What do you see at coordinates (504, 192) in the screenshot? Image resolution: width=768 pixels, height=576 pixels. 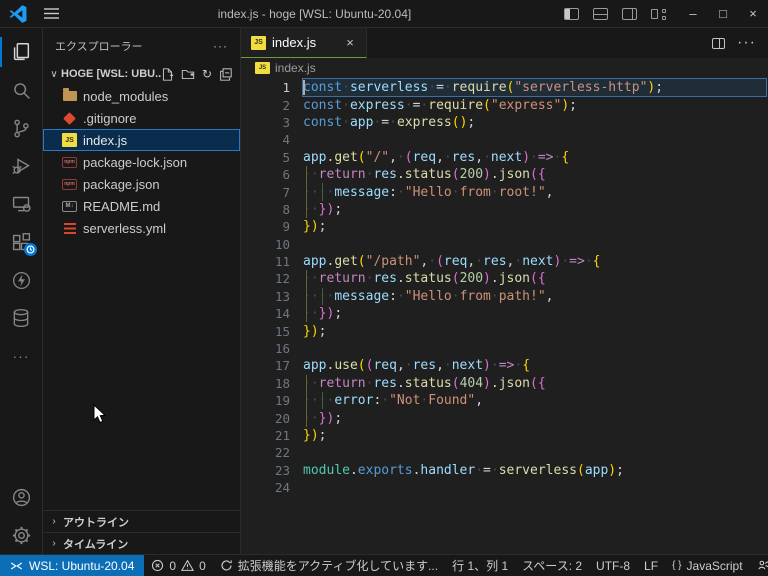 I see `code-line-7: 7 ···· message: · "Hello · from · root!",` at bounding box center [504, 192].